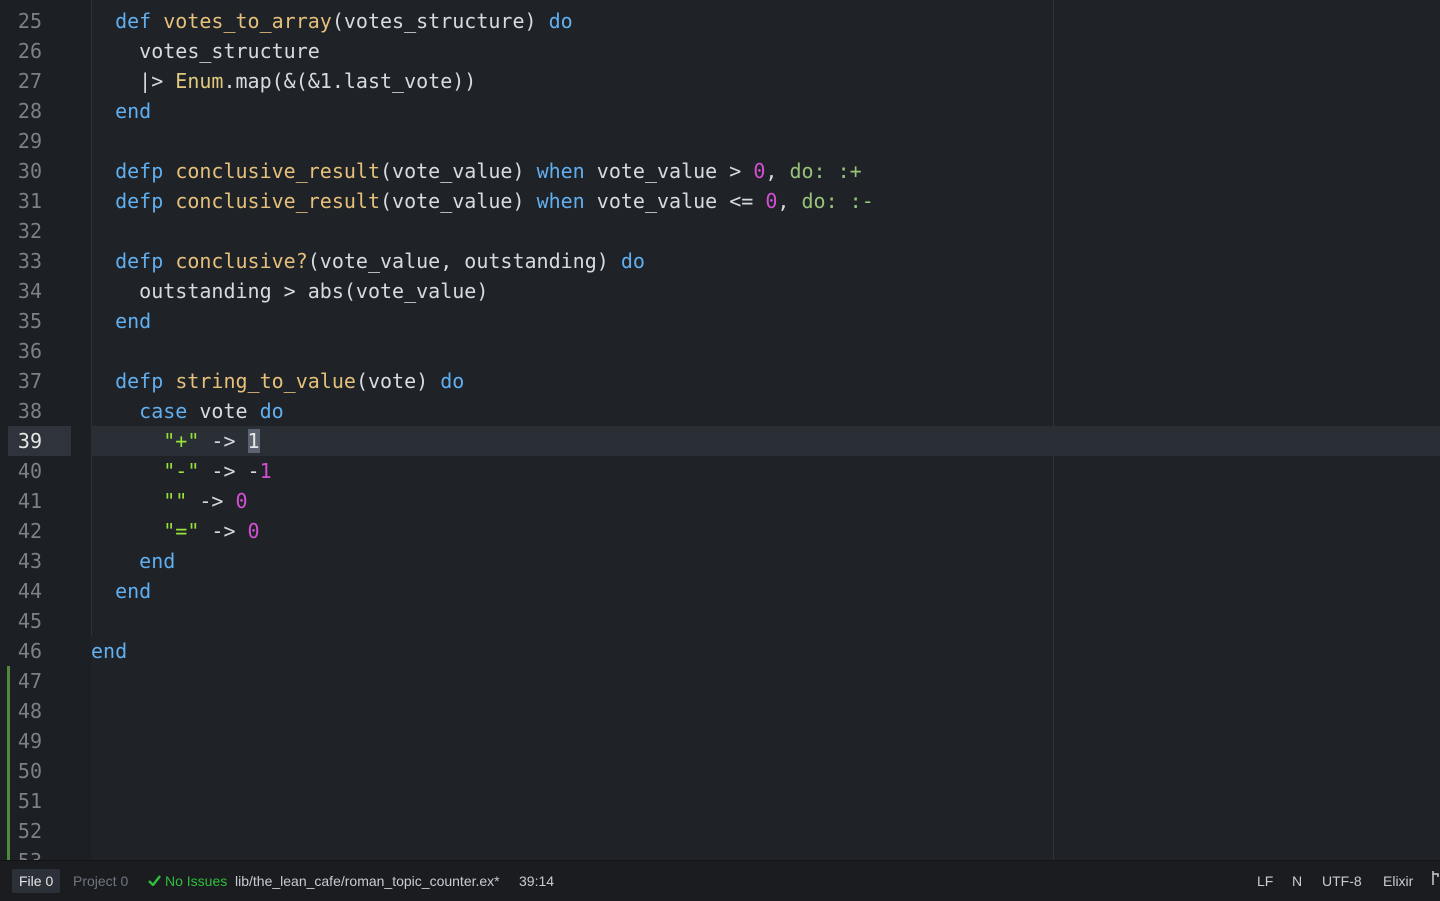  What do you see at coordinates (1342, 881) in the screenshot?
I see `encoding-selector: UTF-8` at bounding box center [1342, 881].